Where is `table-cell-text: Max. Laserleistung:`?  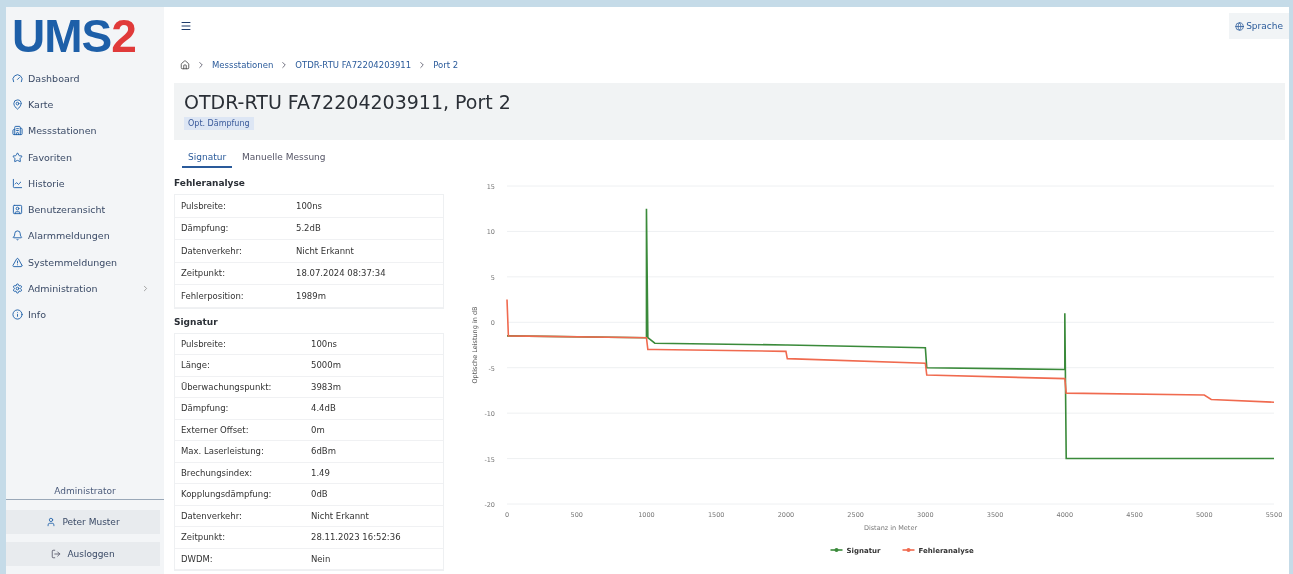
table-cell-text: Max. Laserleistung: is located at coordinates (223, 451).